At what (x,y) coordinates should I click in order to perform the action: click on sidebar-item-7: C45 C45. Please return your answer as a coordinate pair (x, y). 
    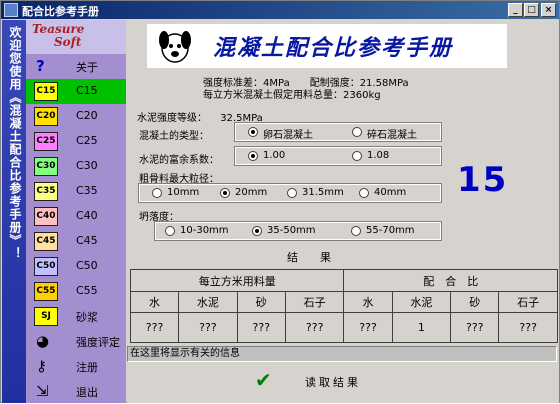
    Looking at the image, I should click on (76, 241).